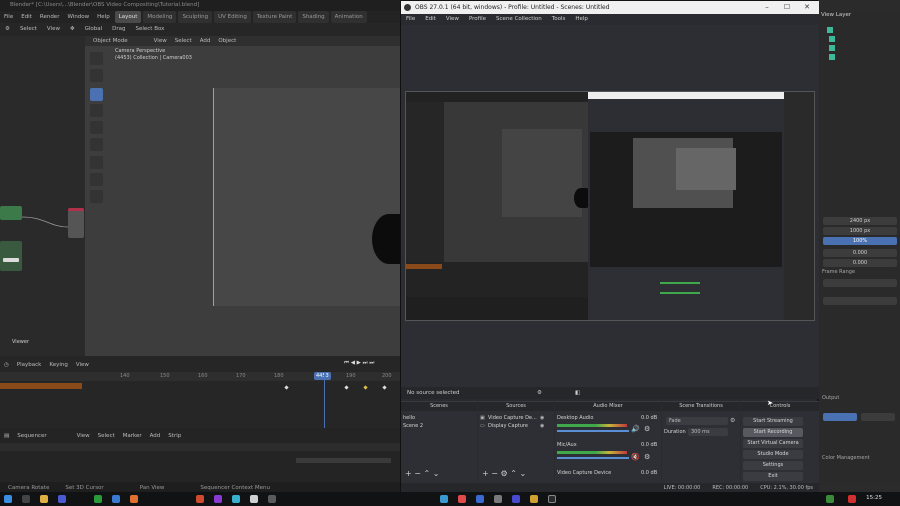 The height and width of the screenshot is (506, 900). What do you see at coordinates (581, 19) in the screenshot?
I see `obs-menu-help: Help` at bounding box center [581, 19].